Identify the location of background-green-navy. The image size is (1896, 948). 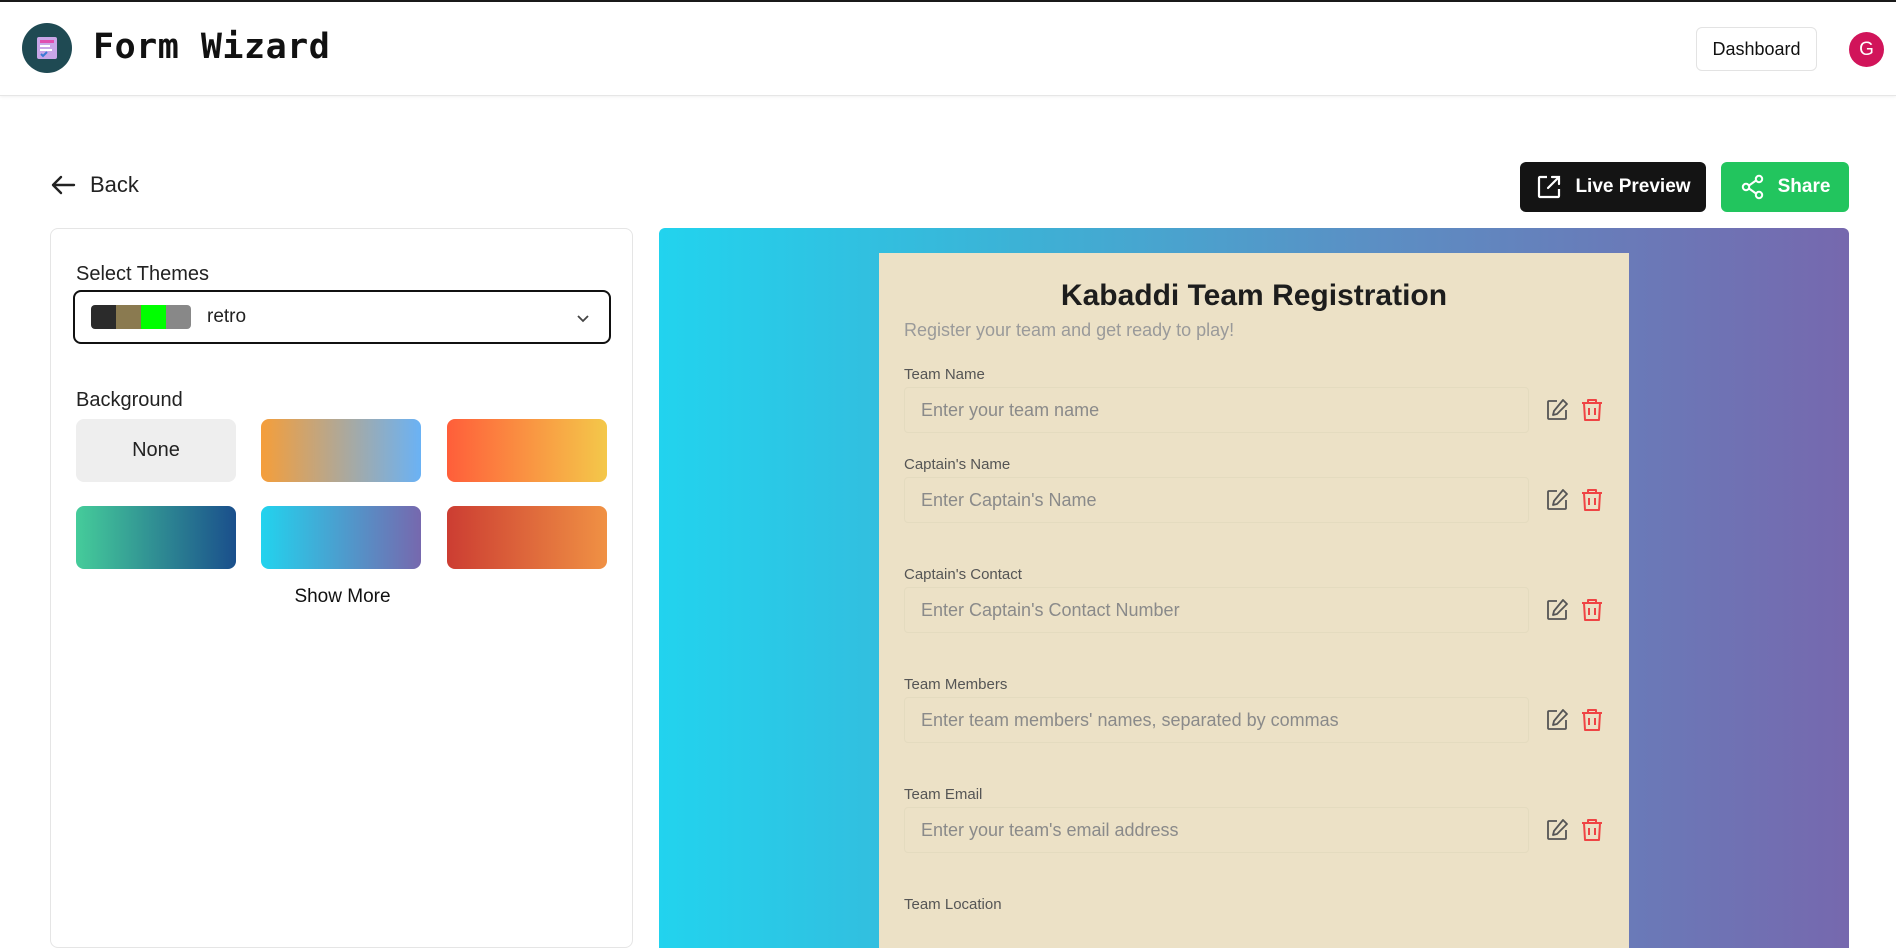
(156, 537).